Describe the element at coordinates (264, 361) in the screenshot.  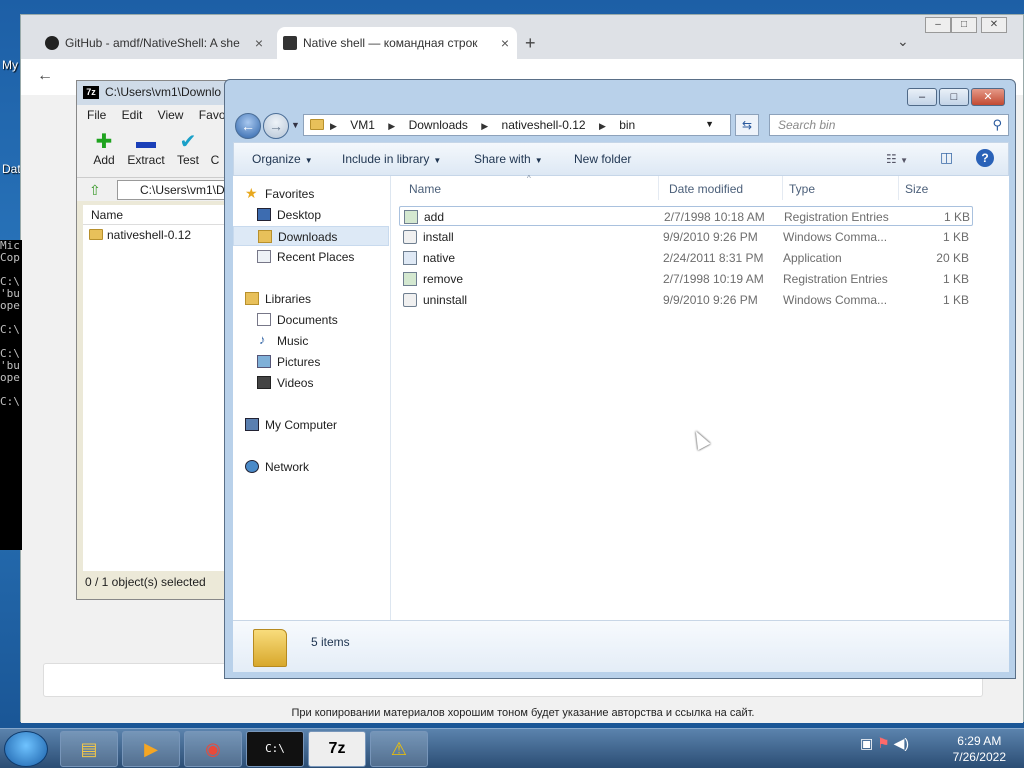
I see `pictures-icon` at that location.